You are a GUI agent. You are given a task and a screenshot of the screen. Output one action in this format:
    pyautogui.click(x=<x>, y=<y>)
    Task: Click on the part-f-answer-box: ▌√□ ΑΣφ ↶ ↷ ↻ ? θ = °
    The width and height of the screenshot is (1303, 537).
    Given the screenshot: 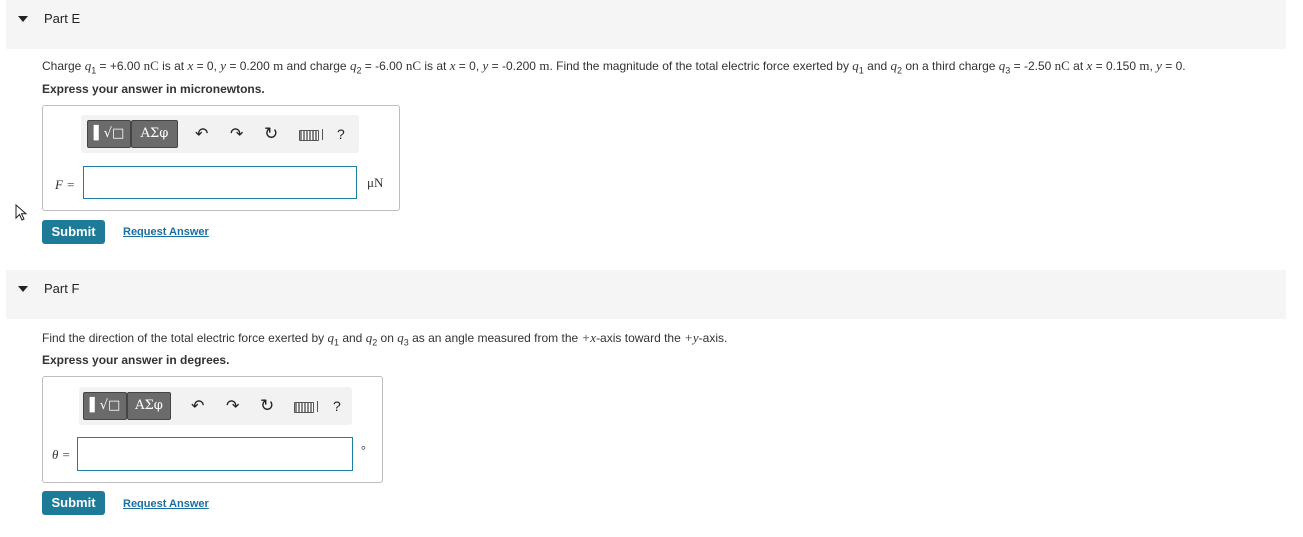 What is the action you would take?
    pyautogui.click(x=212, y=429)
    